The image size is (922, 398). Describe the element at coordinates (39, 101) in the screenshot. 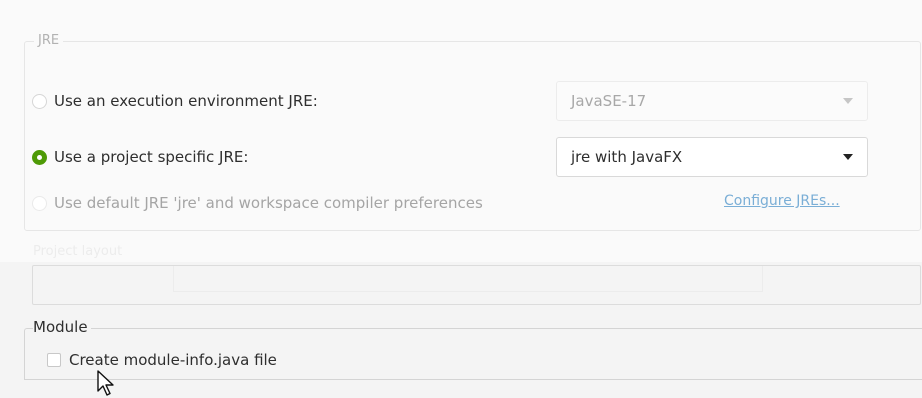

I see `execution-environment-radio` at that location.